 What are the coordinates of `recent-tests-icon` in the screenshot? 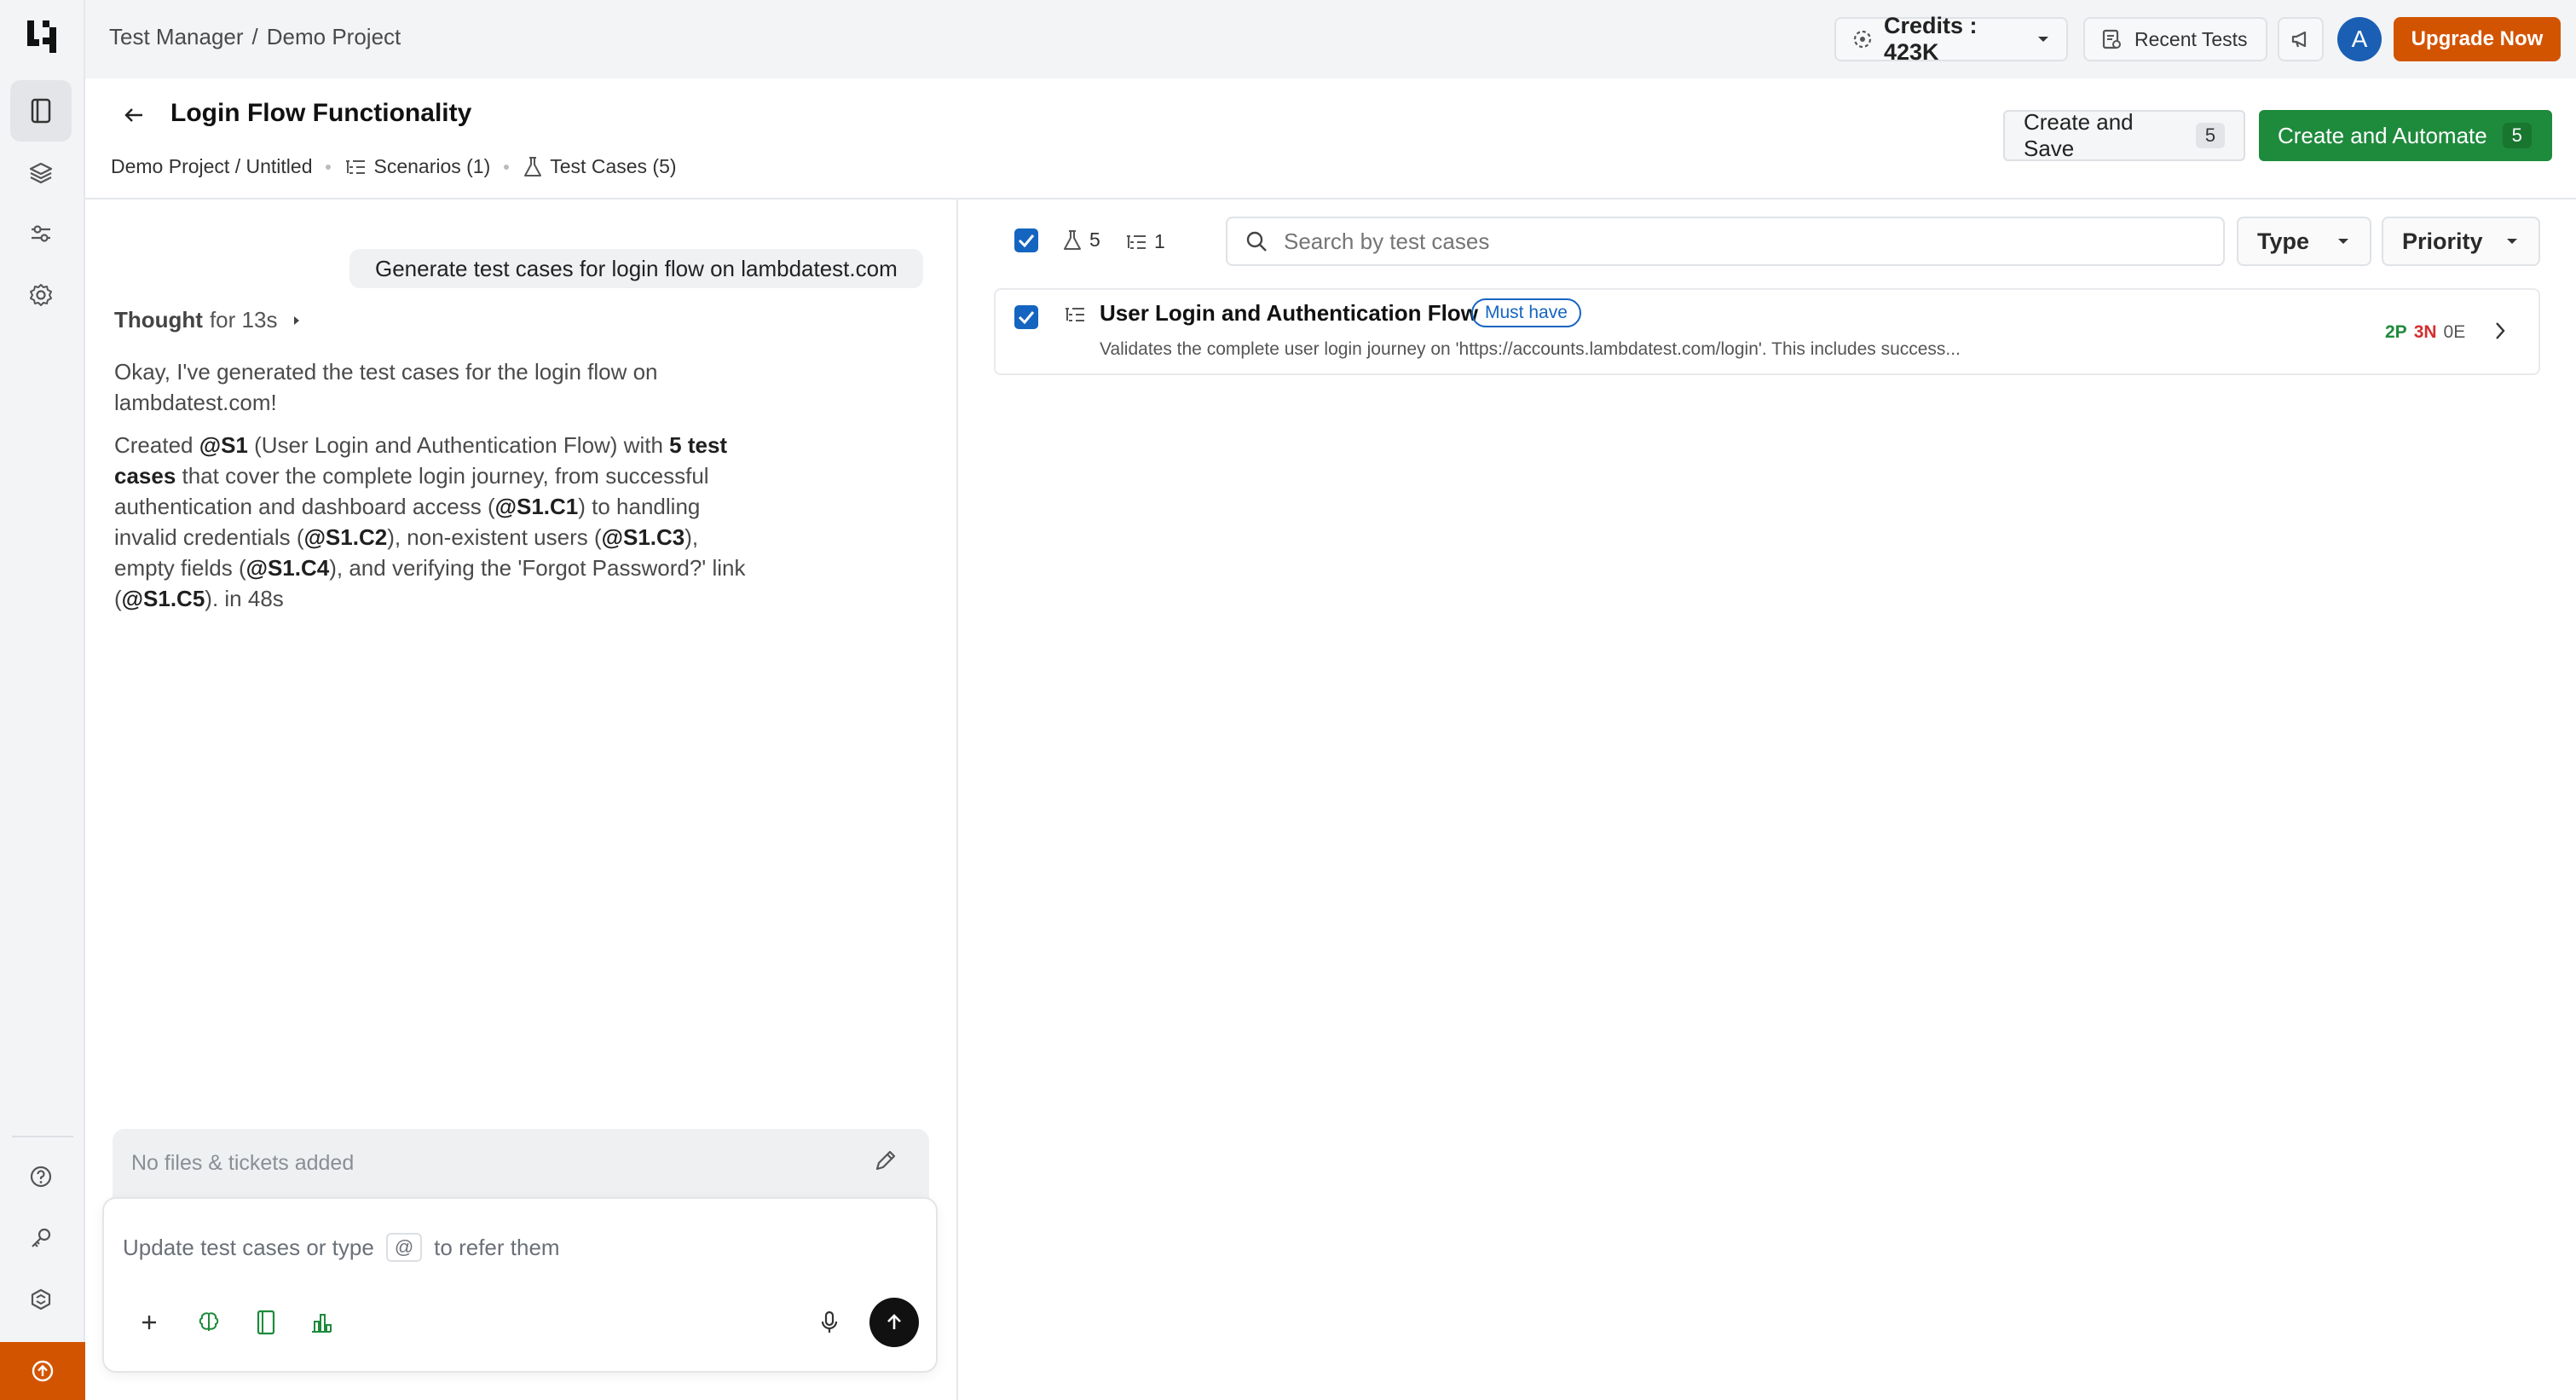 It's located at (2111, 39).